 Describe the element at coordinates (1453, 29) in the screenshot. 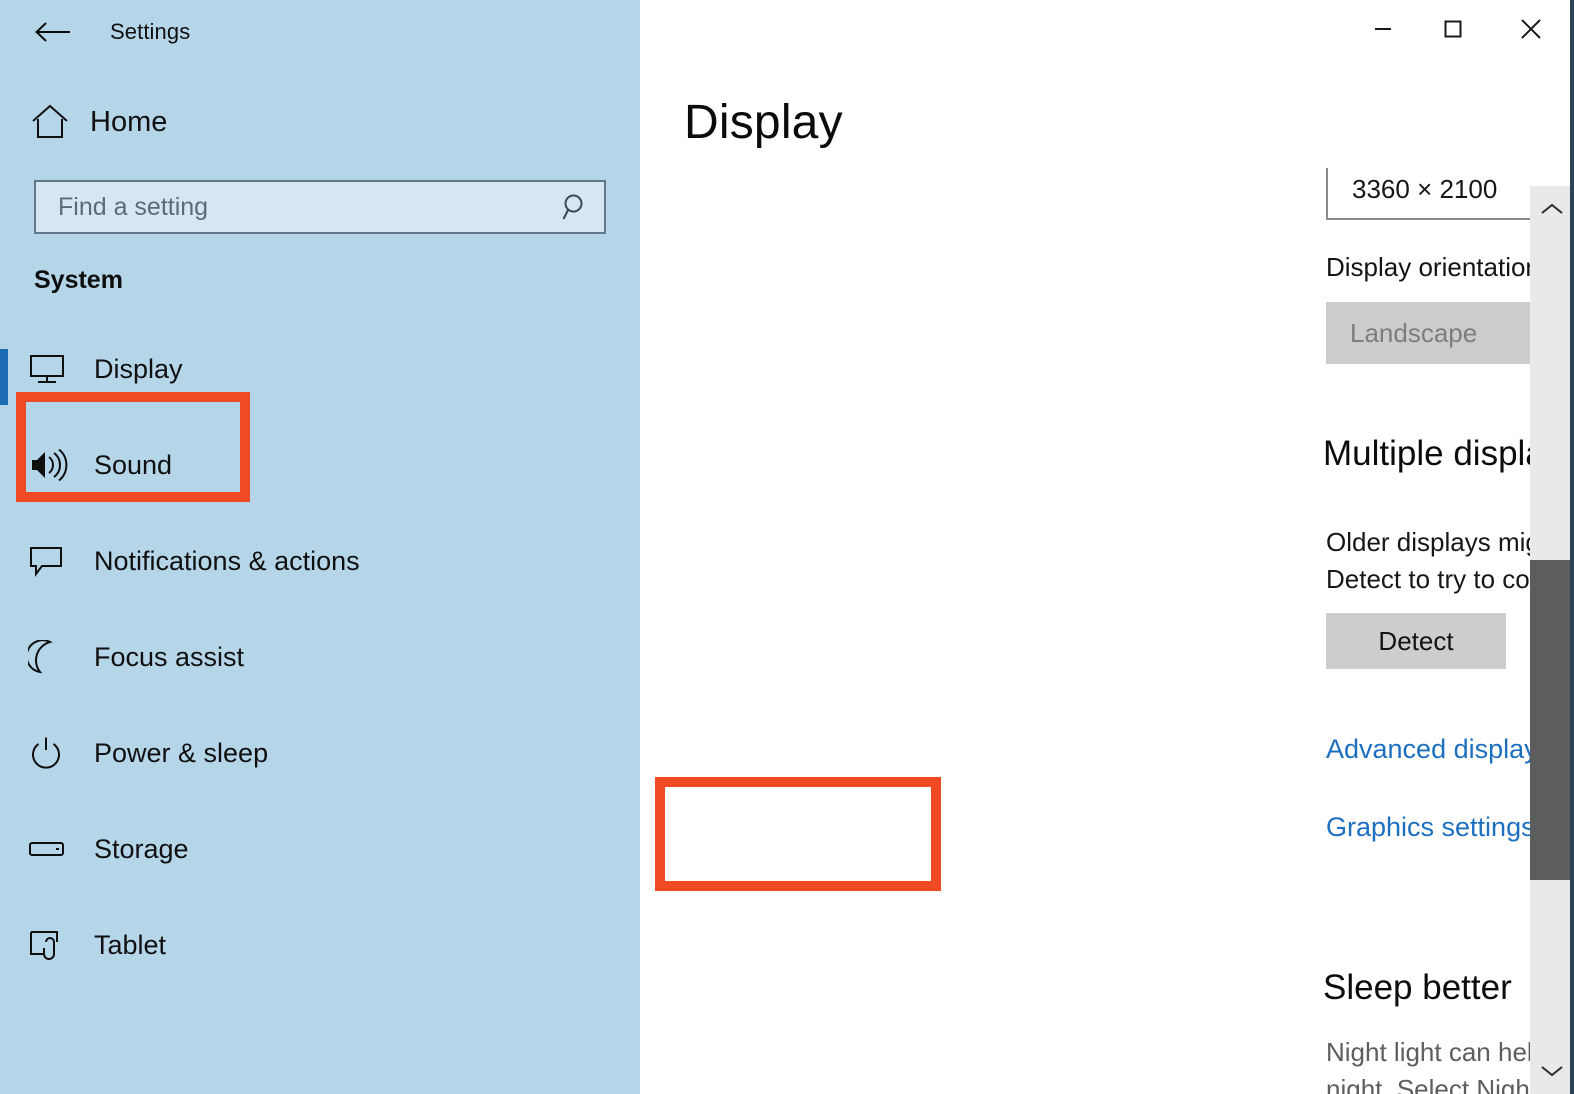

I see `maximize-button` at that location.